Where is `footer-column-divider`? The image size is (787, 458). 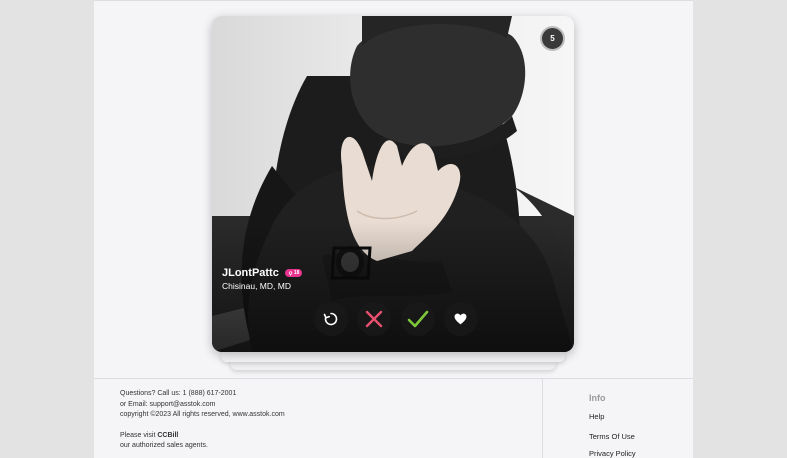 footer-column-divider is located at coordinates (542, 418).